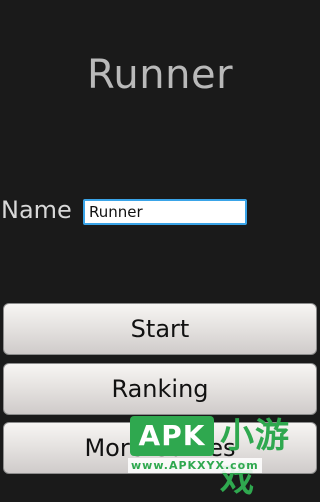 The image size is (320, 502). I want to click on name-row: Name, so click(160, 212).